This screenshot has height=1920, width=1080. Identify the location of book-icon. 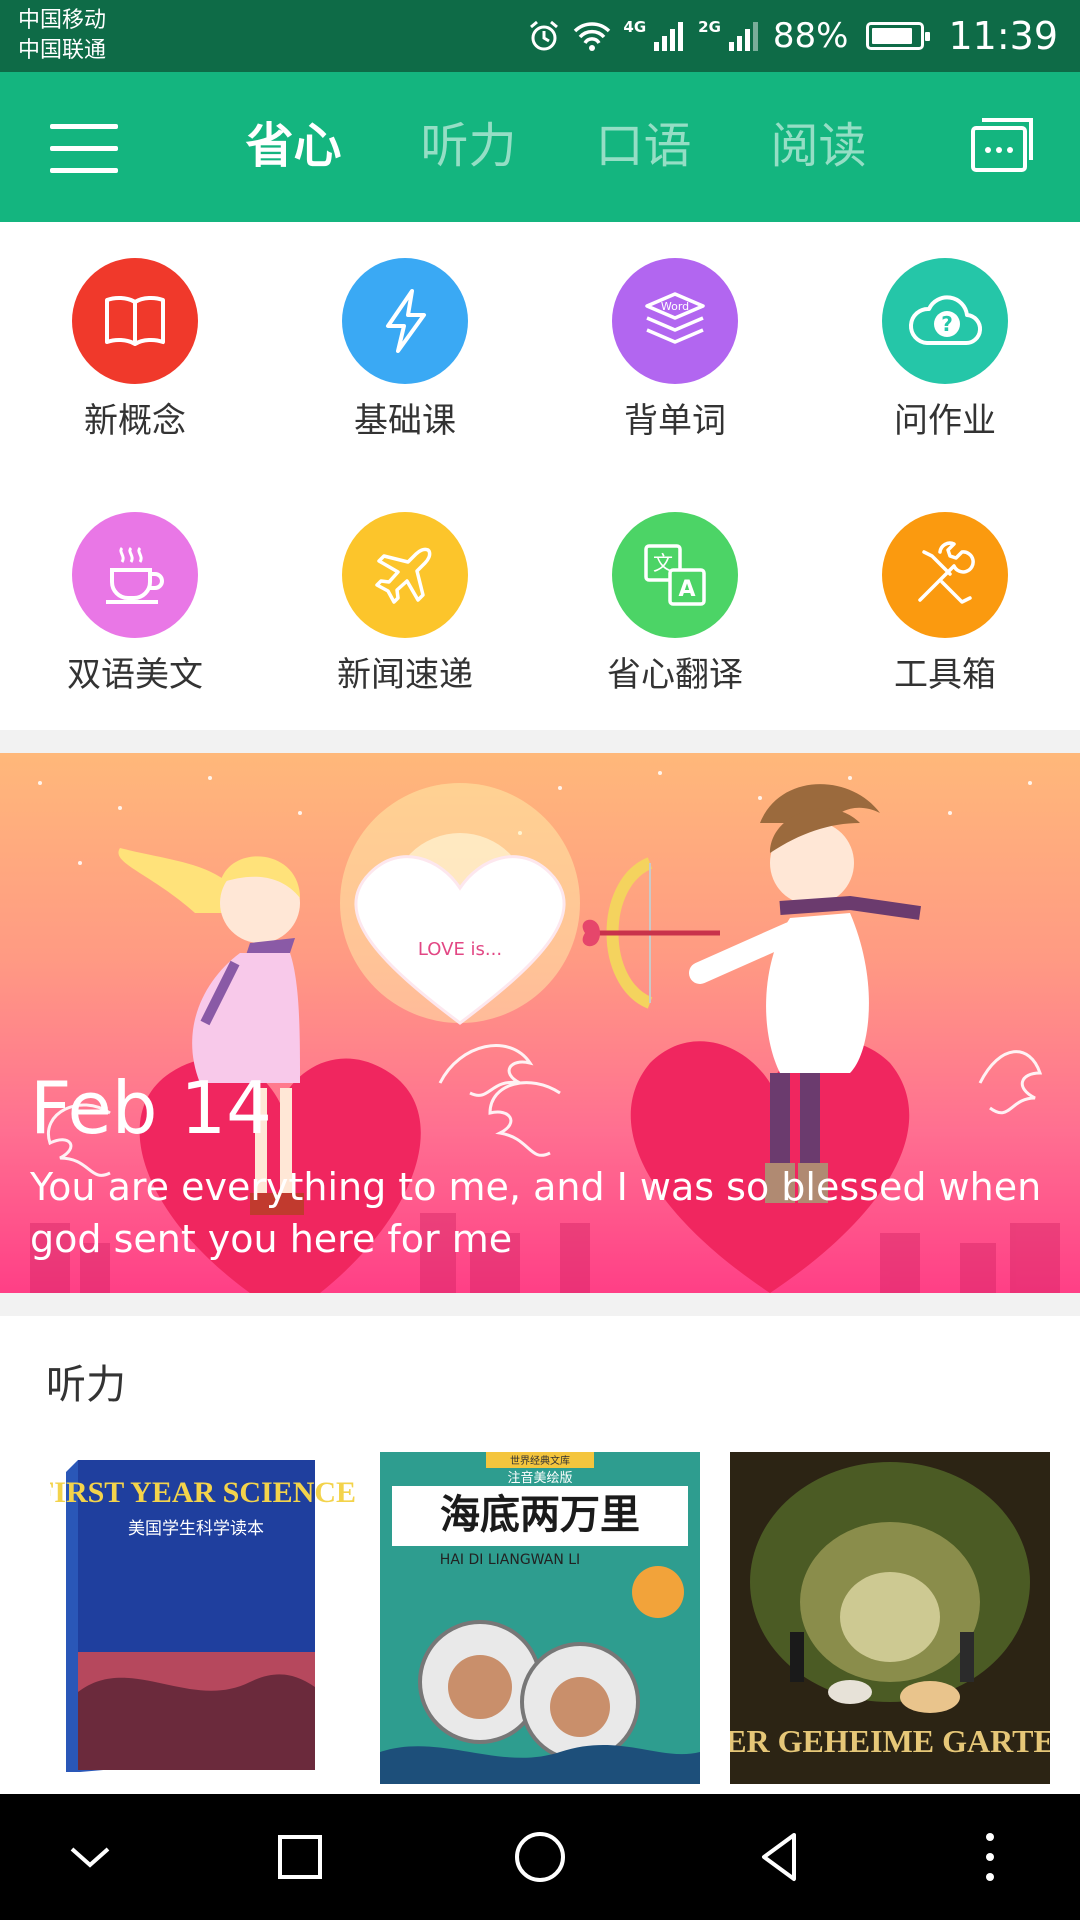
(135, 321).